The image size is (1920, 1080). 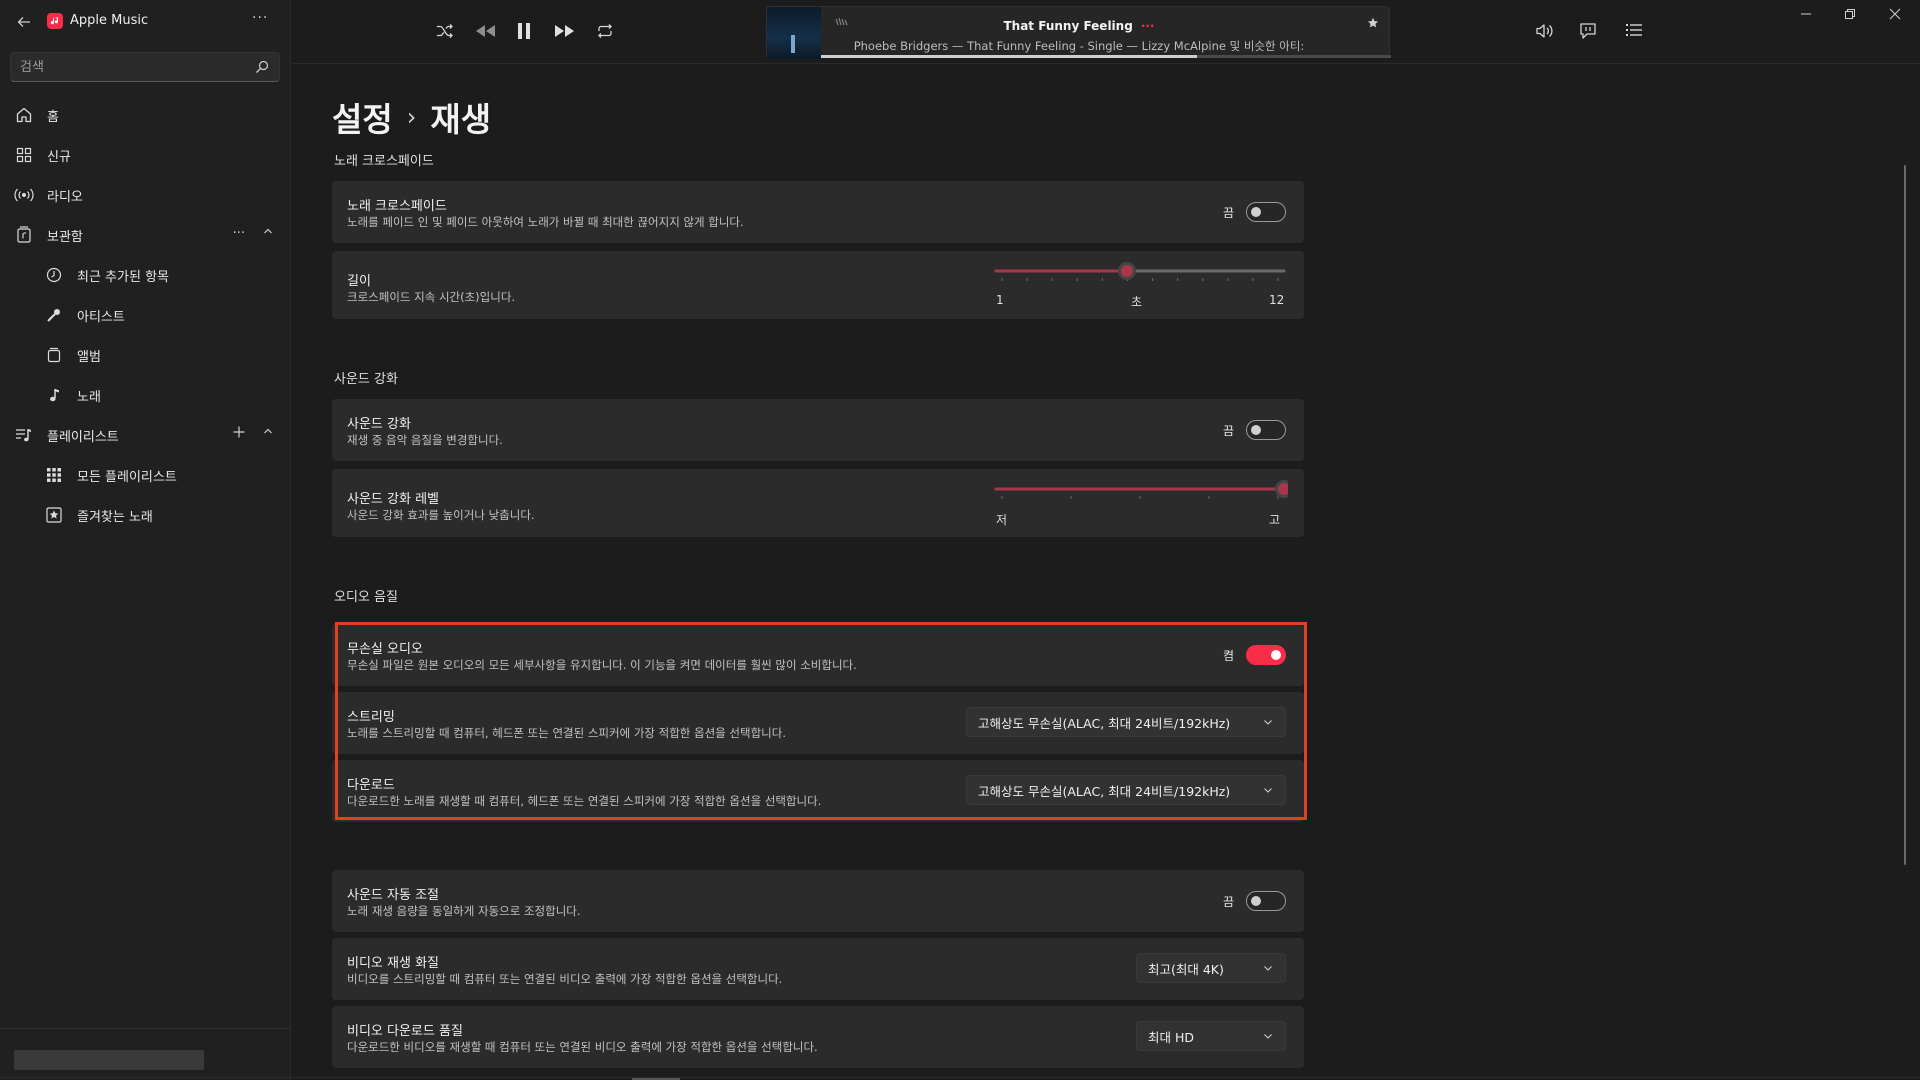 What do you see at coordinates (1228, 655) in the screenshot?
I see `toggle-state-label: 켬` at bounding box center [1228, 655].